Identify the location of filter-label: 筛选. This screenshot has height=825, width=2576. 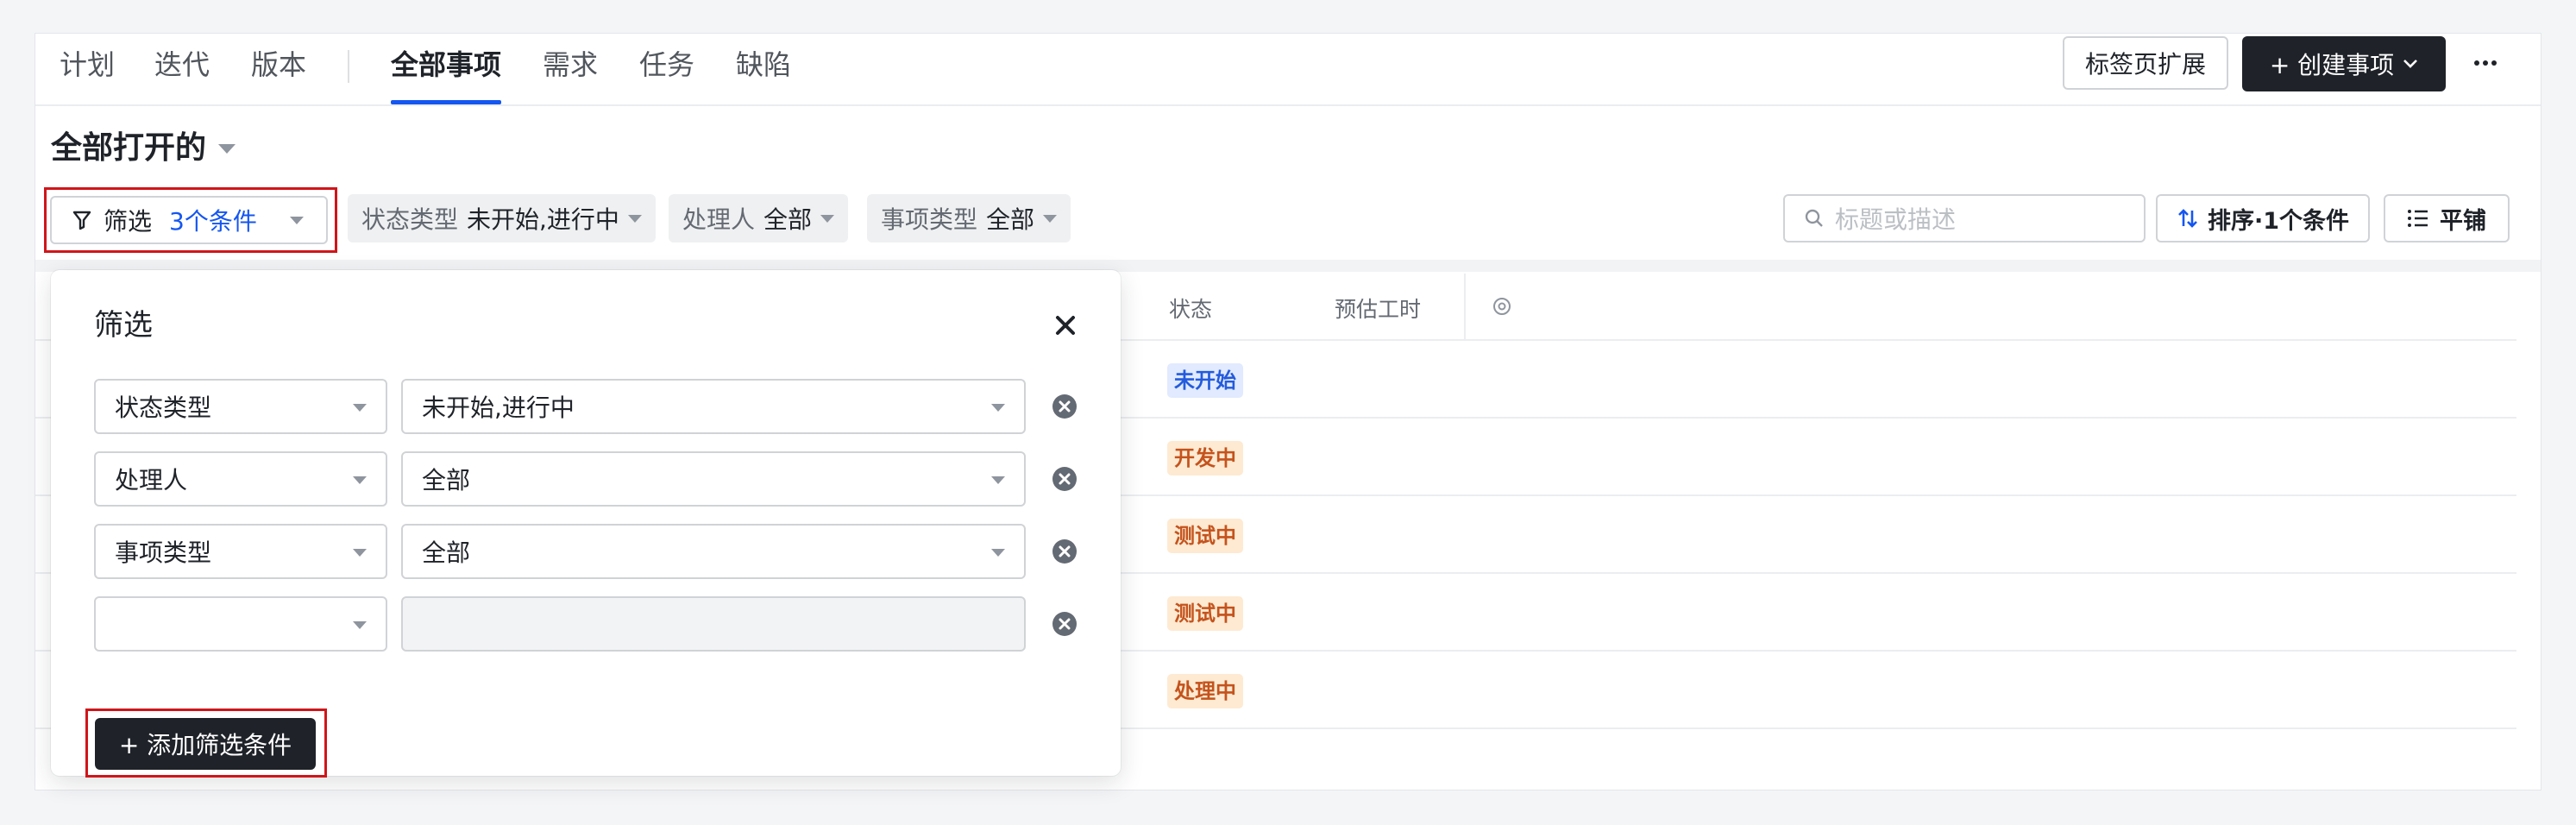
(128, 221).